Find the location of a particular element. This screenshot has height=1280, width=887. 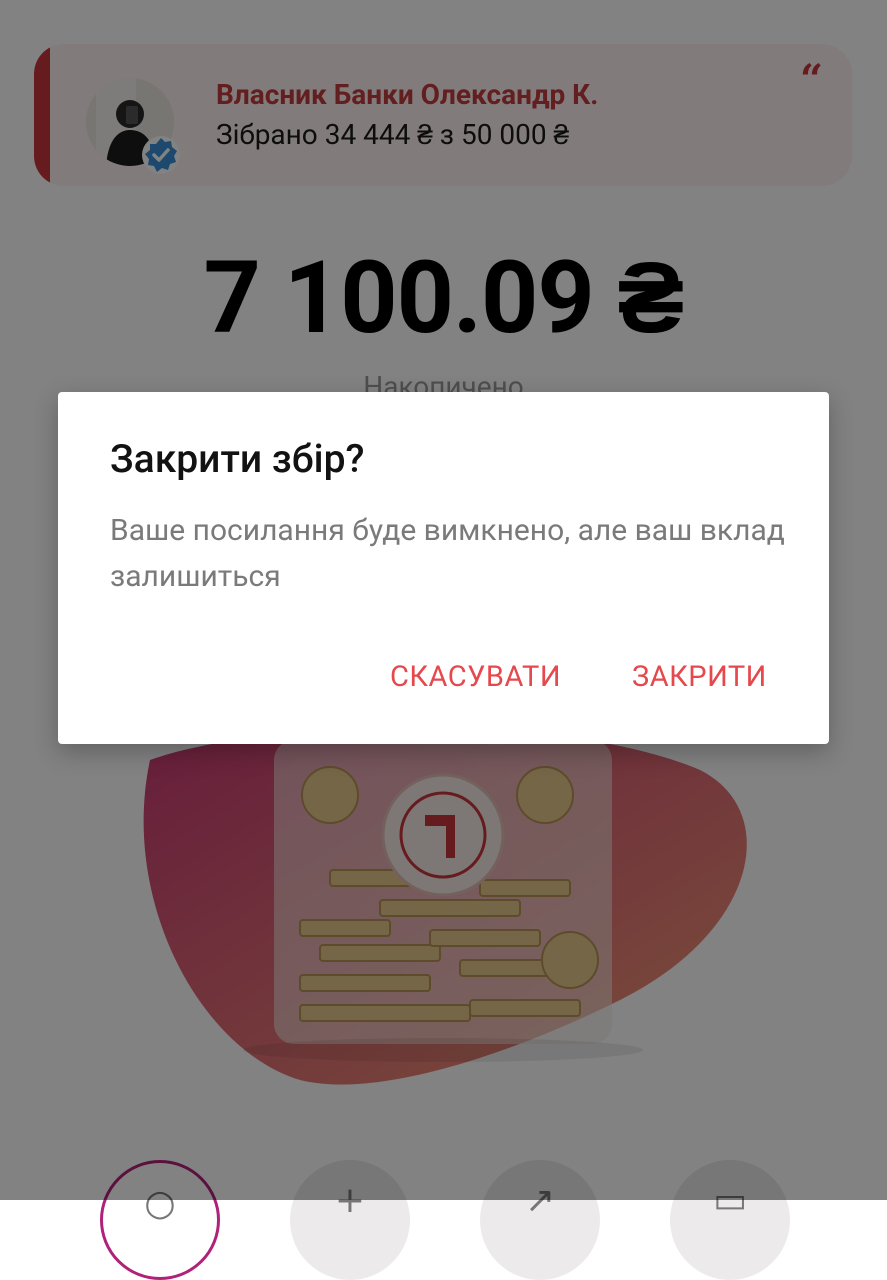

dialog-title: Закрити збір? is located at coordinates (237, 459).